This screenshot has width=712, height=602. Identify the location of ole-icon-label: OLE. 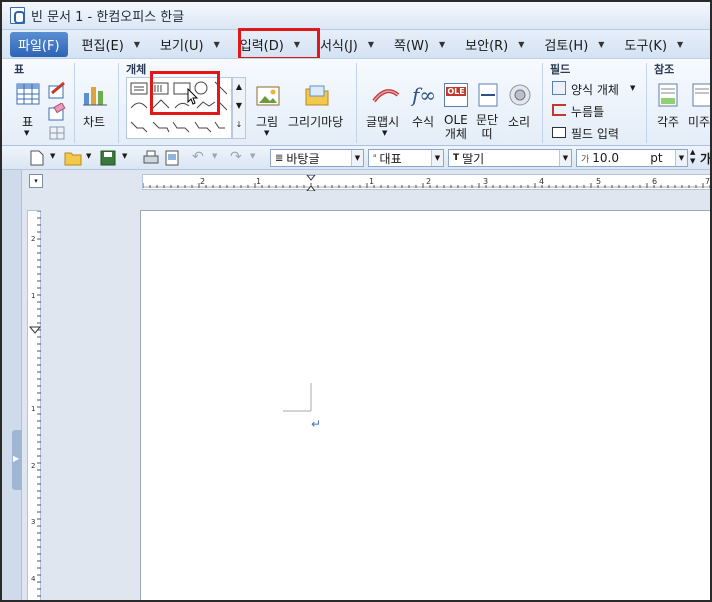
(456, 91).